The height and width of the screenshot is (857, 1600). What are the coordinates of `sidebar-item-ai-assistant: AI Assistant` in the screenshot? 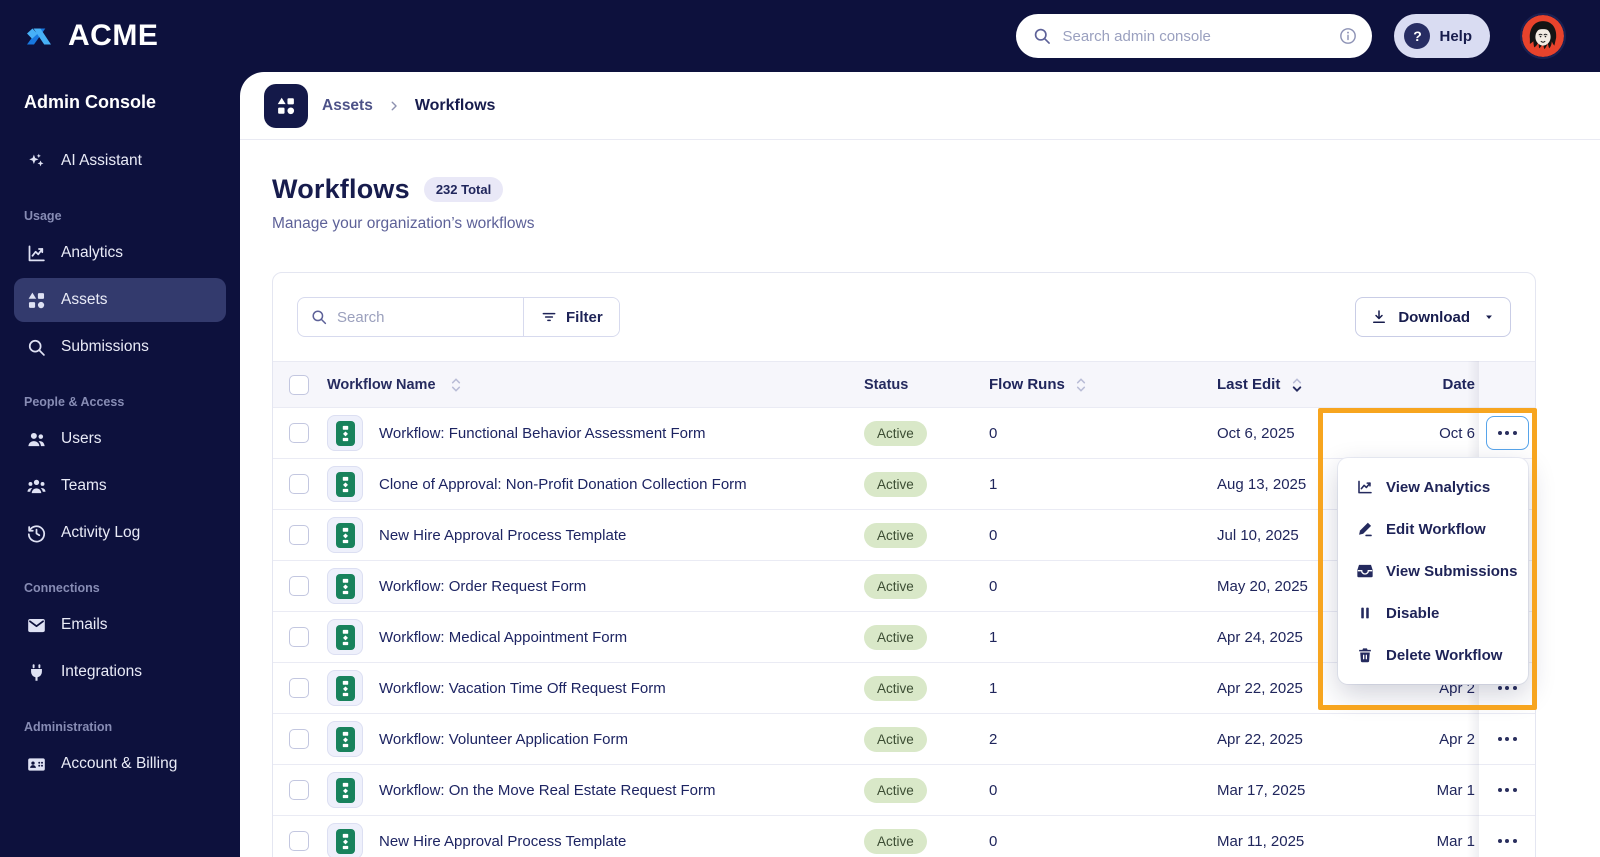 It's located at (120, 161).